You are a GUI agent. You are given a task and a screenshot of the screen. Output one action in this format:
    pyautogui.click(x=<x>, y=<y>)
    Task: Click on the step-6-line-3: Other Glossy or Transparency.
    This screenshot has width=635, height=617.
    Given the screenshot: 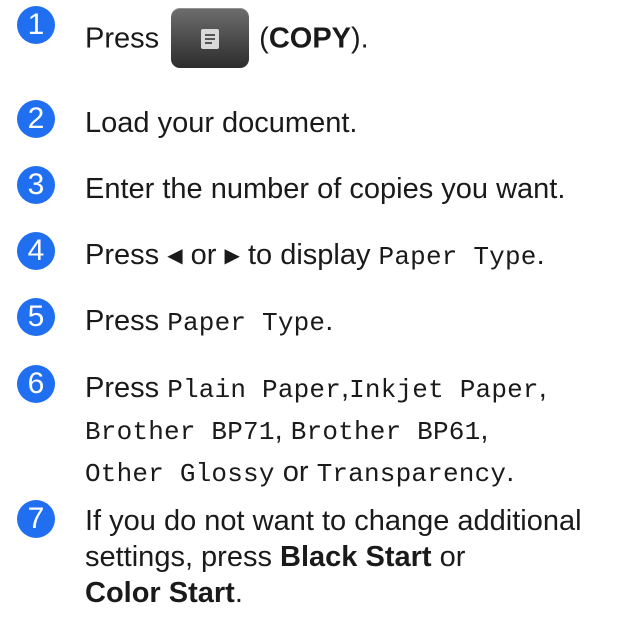 What is the action you would take?
    pyautogui.click(x=299, y=473)
    